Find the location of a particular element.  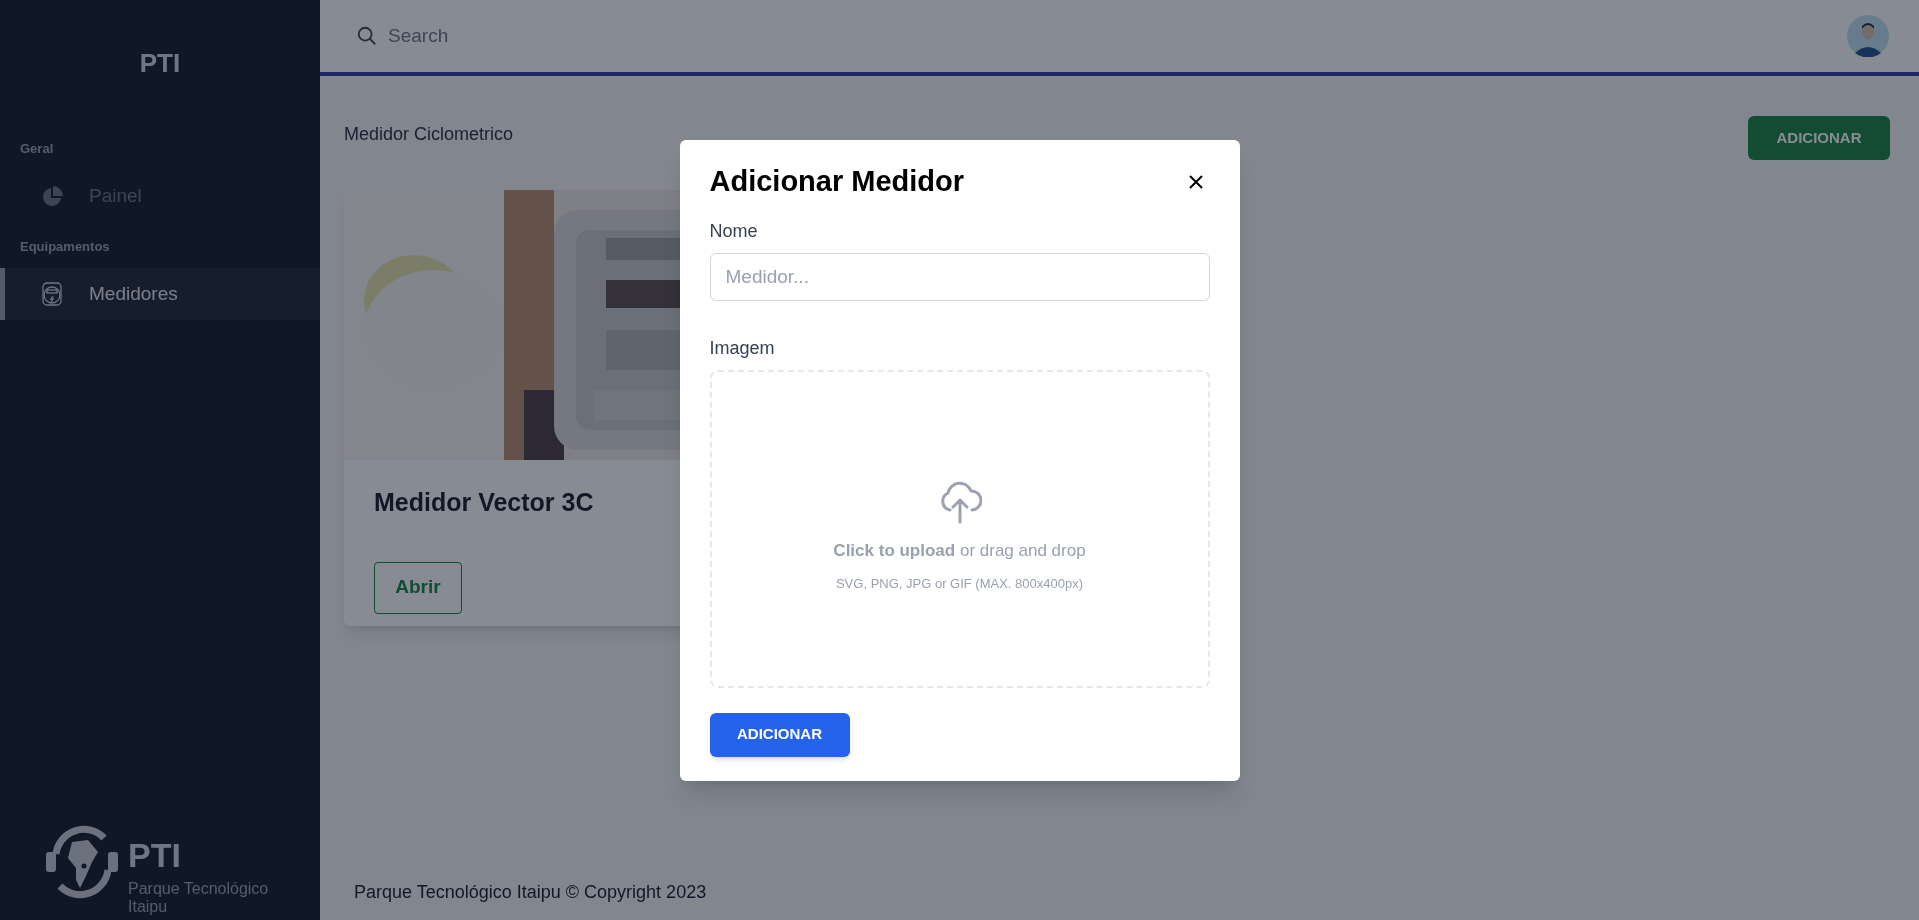

avatar is located at coordinates (1868, 36).